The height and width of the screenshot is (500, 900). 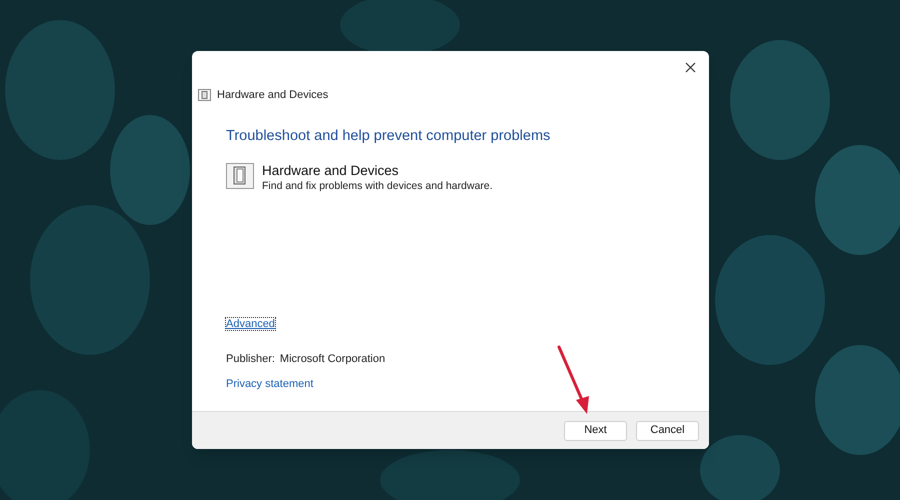 What do you see at coordinates (272, 95) in the screenshot?
I see `window-title: Hardware and Devices` at bounding box center [272, 95].